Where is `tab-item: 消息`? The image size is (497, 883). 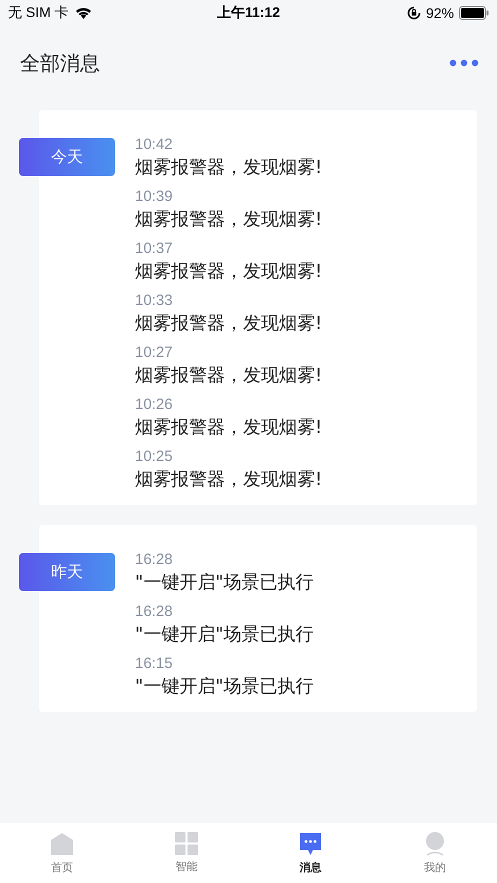
tab-item: 消息 is located at coordinates (310, 853).